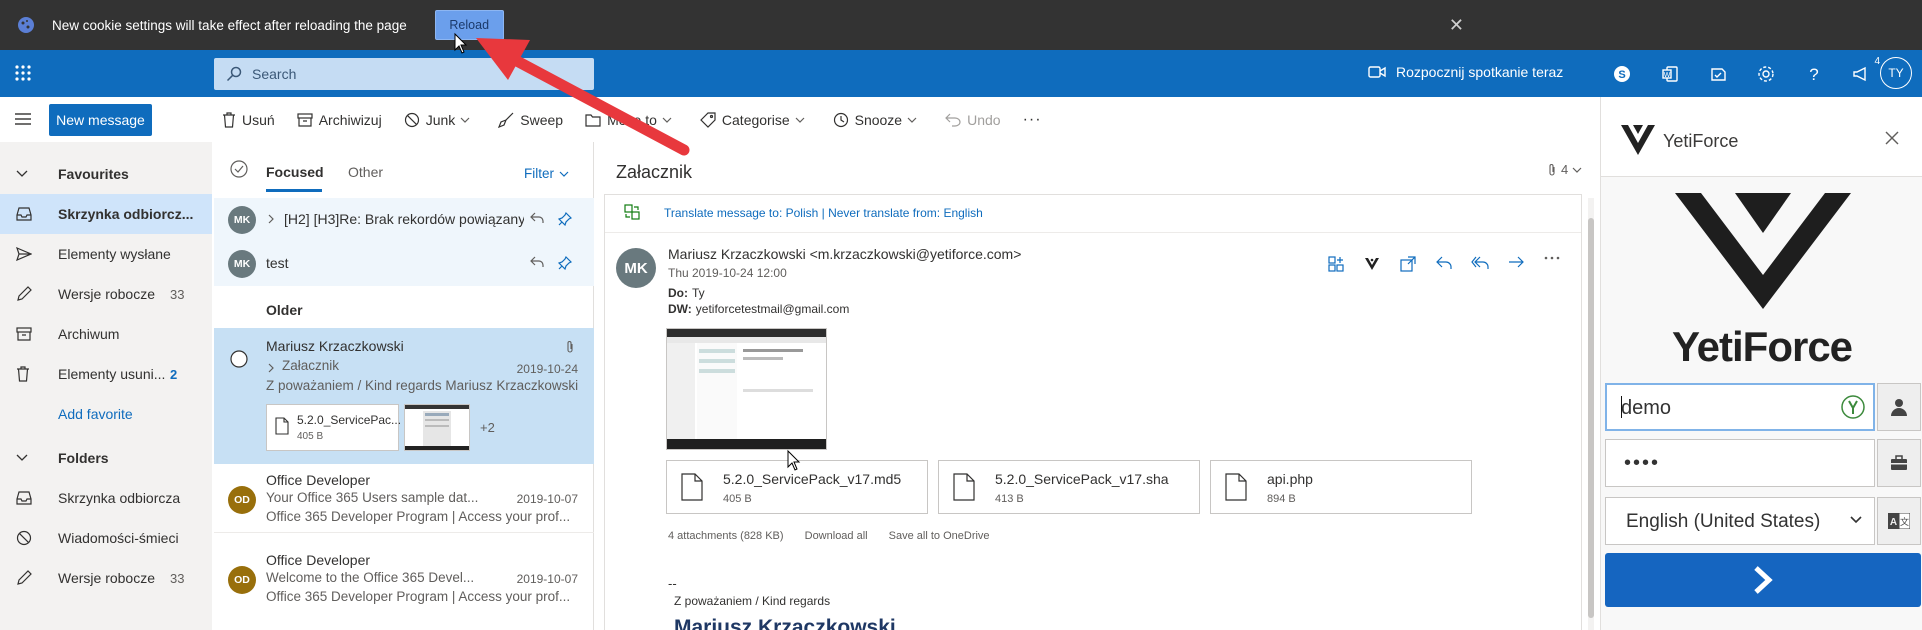 This screenshot has height=630, width=1922. What do you see at coordinates (680, 309) in the screenshot?
I see `cc-label: DW:` at bounding box center [680, 309].